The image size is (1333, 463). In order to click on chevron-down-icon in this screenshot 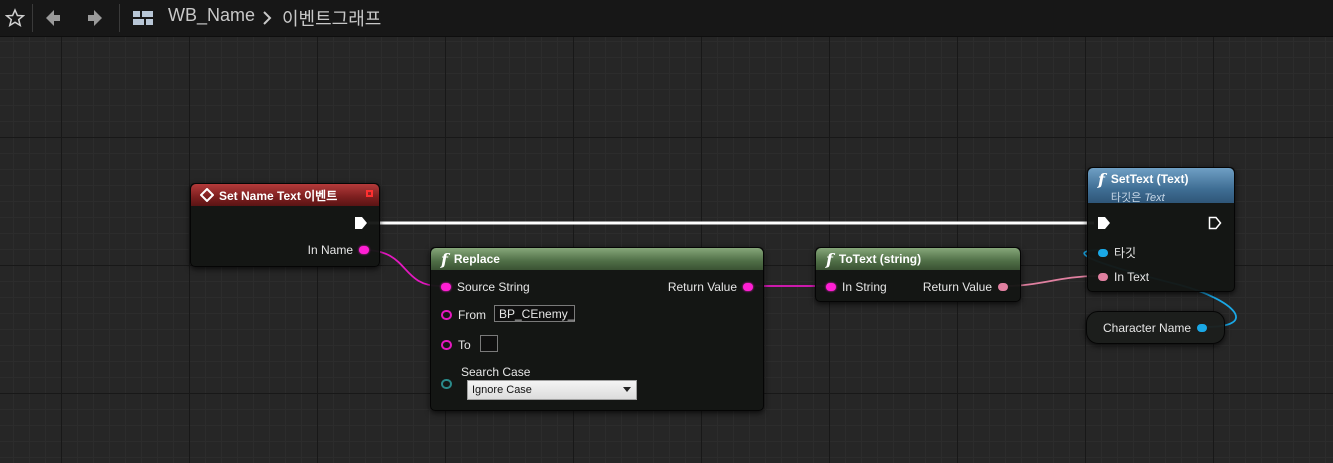, I will do `click(627, 389)`.